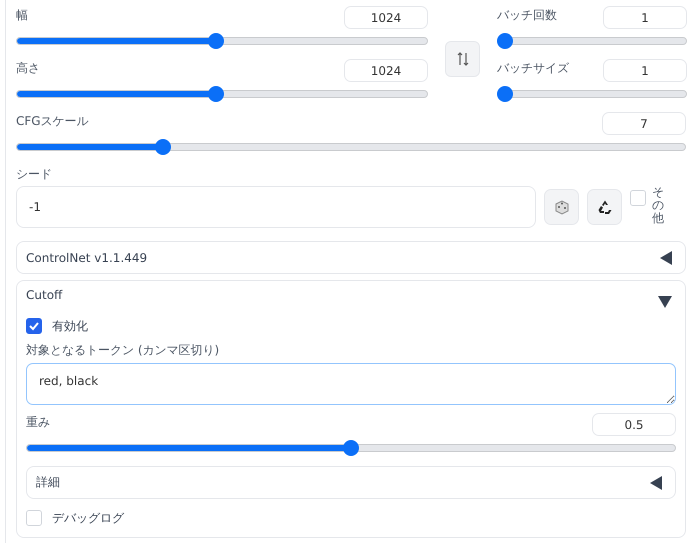 The width and height of the screenshot is (692, 543). I want to click on accordion-header: 詳細, so click(351, 482).